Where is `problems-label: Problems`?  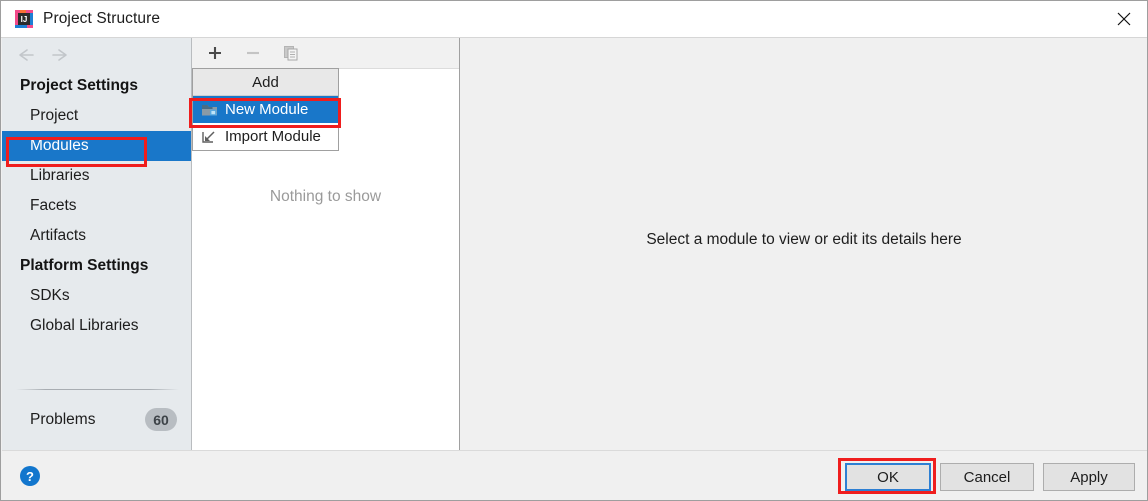 problems-label: Problems is located at coordinates (63, 419).